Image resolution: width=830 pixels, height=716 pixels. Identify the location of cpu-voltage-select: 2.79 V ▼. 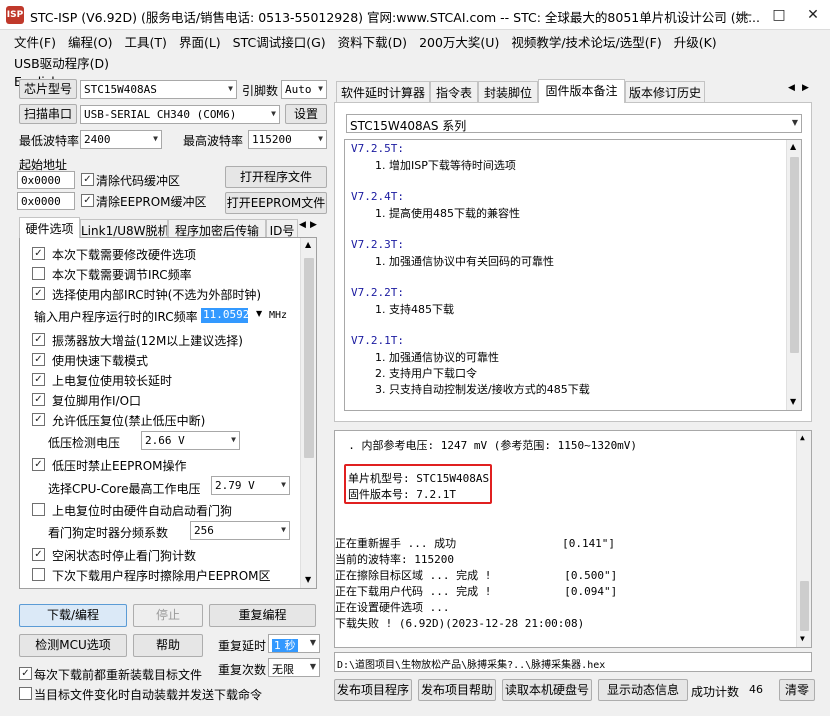
(250, 485).